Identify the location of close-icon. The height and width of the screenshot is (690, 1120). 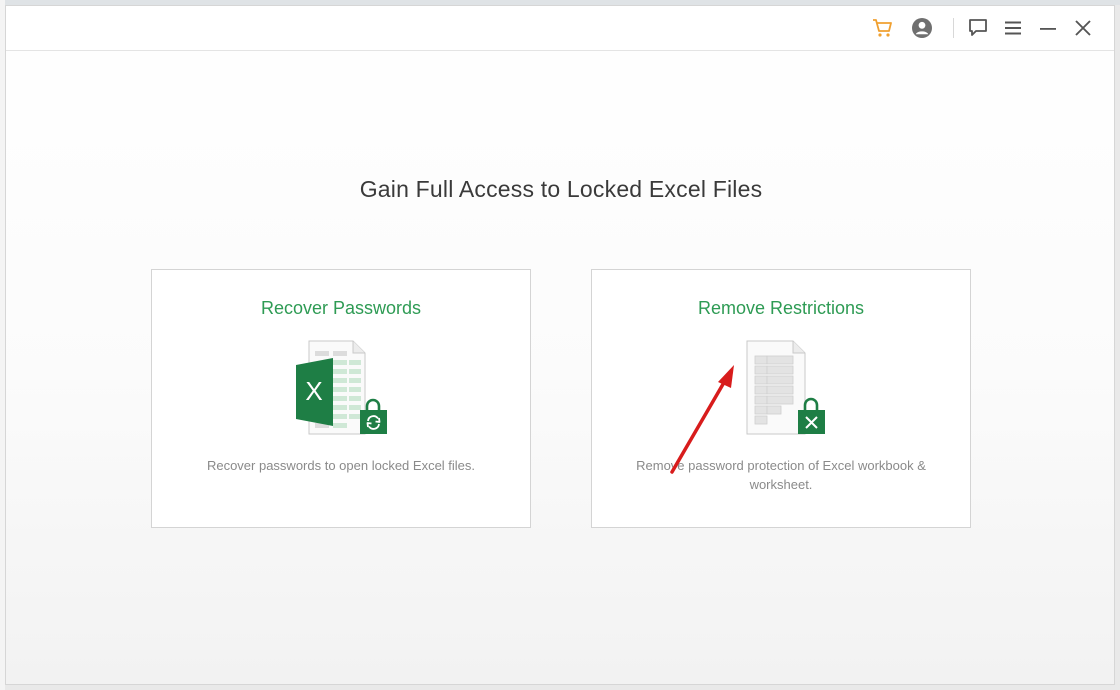
(1083, 28).